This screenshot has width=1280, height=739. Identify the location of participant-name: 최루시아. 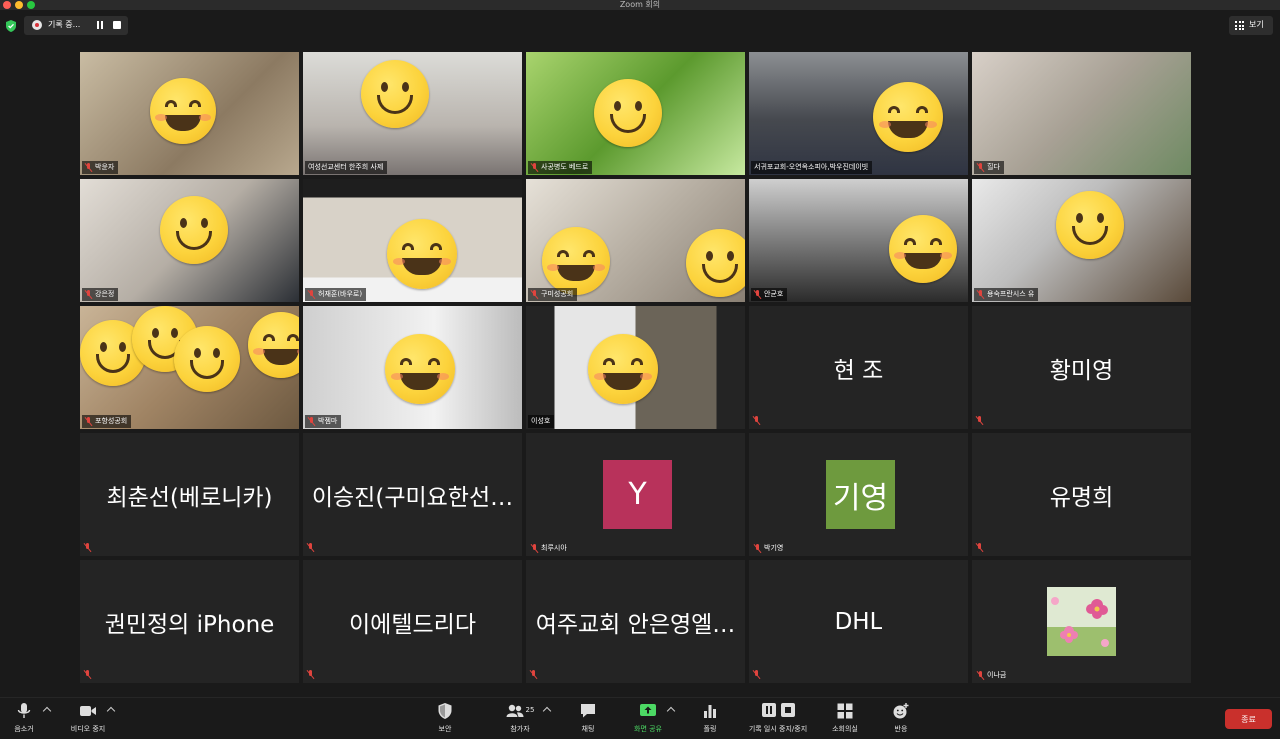
(554, 548).